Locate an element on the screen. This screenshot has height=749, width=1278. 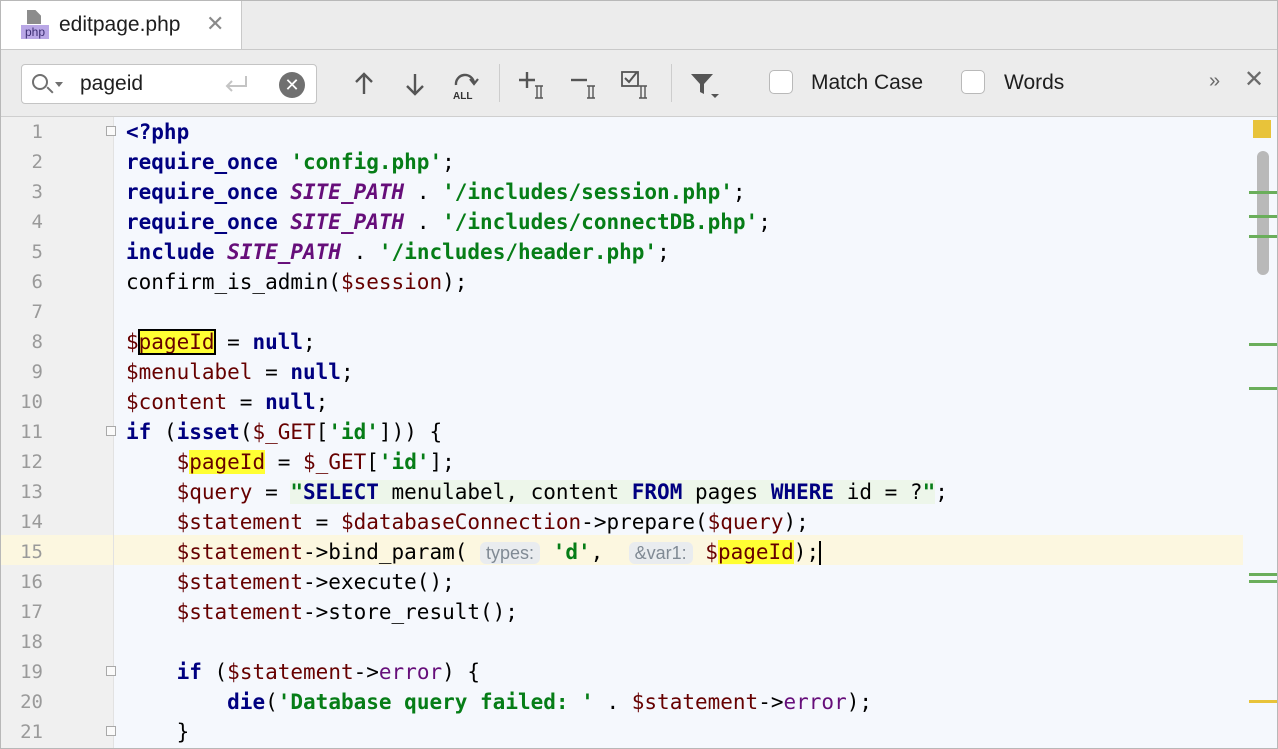
next-occurrence-icon is located at coordinates (415, 84).